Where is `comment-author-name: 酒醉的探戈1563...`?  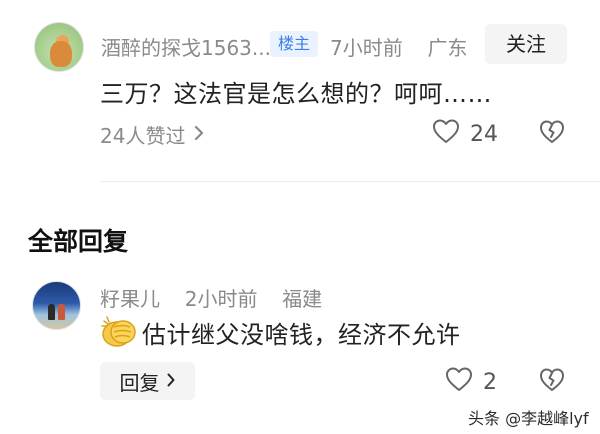
comment-author-name: 酒醉的探戈1563... is located at coordinates (186, 46).